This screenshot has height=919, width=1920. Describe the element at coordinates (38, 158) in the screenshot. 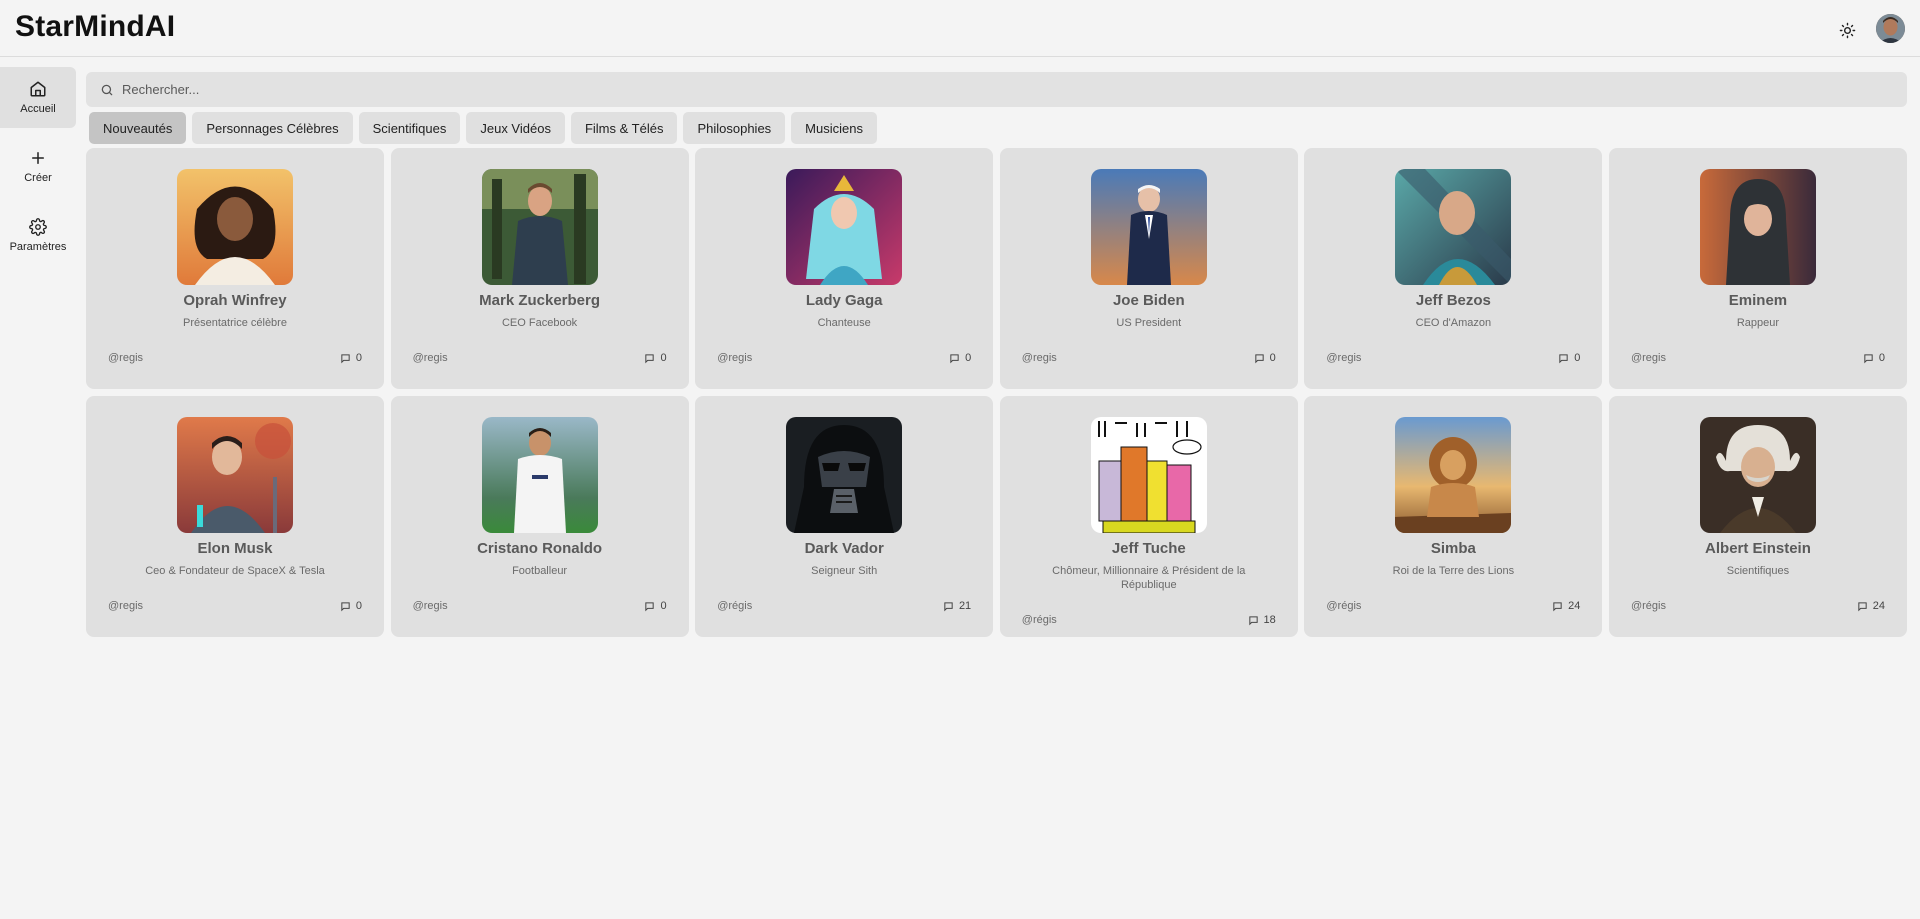

I see `plus-icon` at that location.